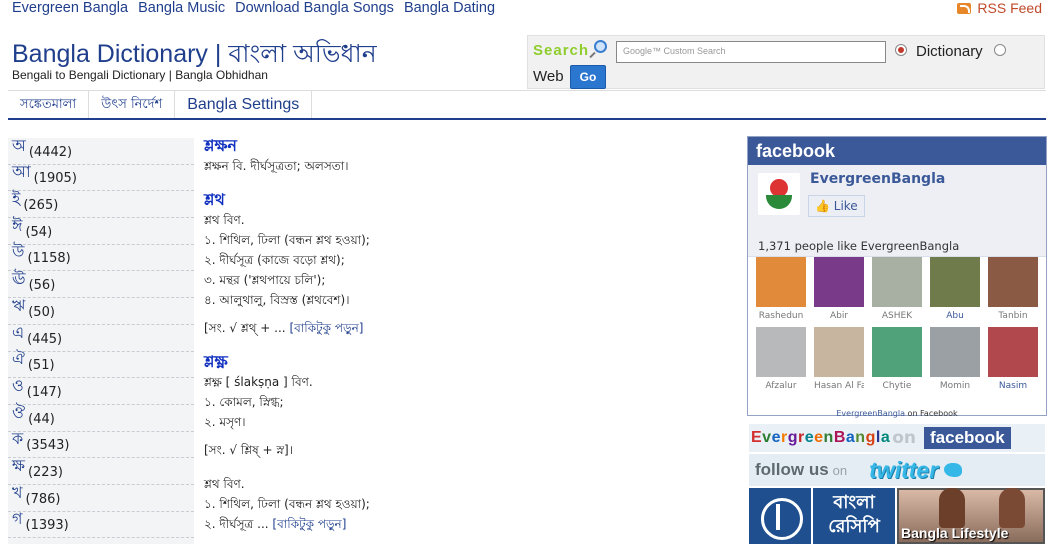 The height and width of the screenshot is (544, 1050). I want to click on fan-name: Hasan Al Fa, so click(839, 386).